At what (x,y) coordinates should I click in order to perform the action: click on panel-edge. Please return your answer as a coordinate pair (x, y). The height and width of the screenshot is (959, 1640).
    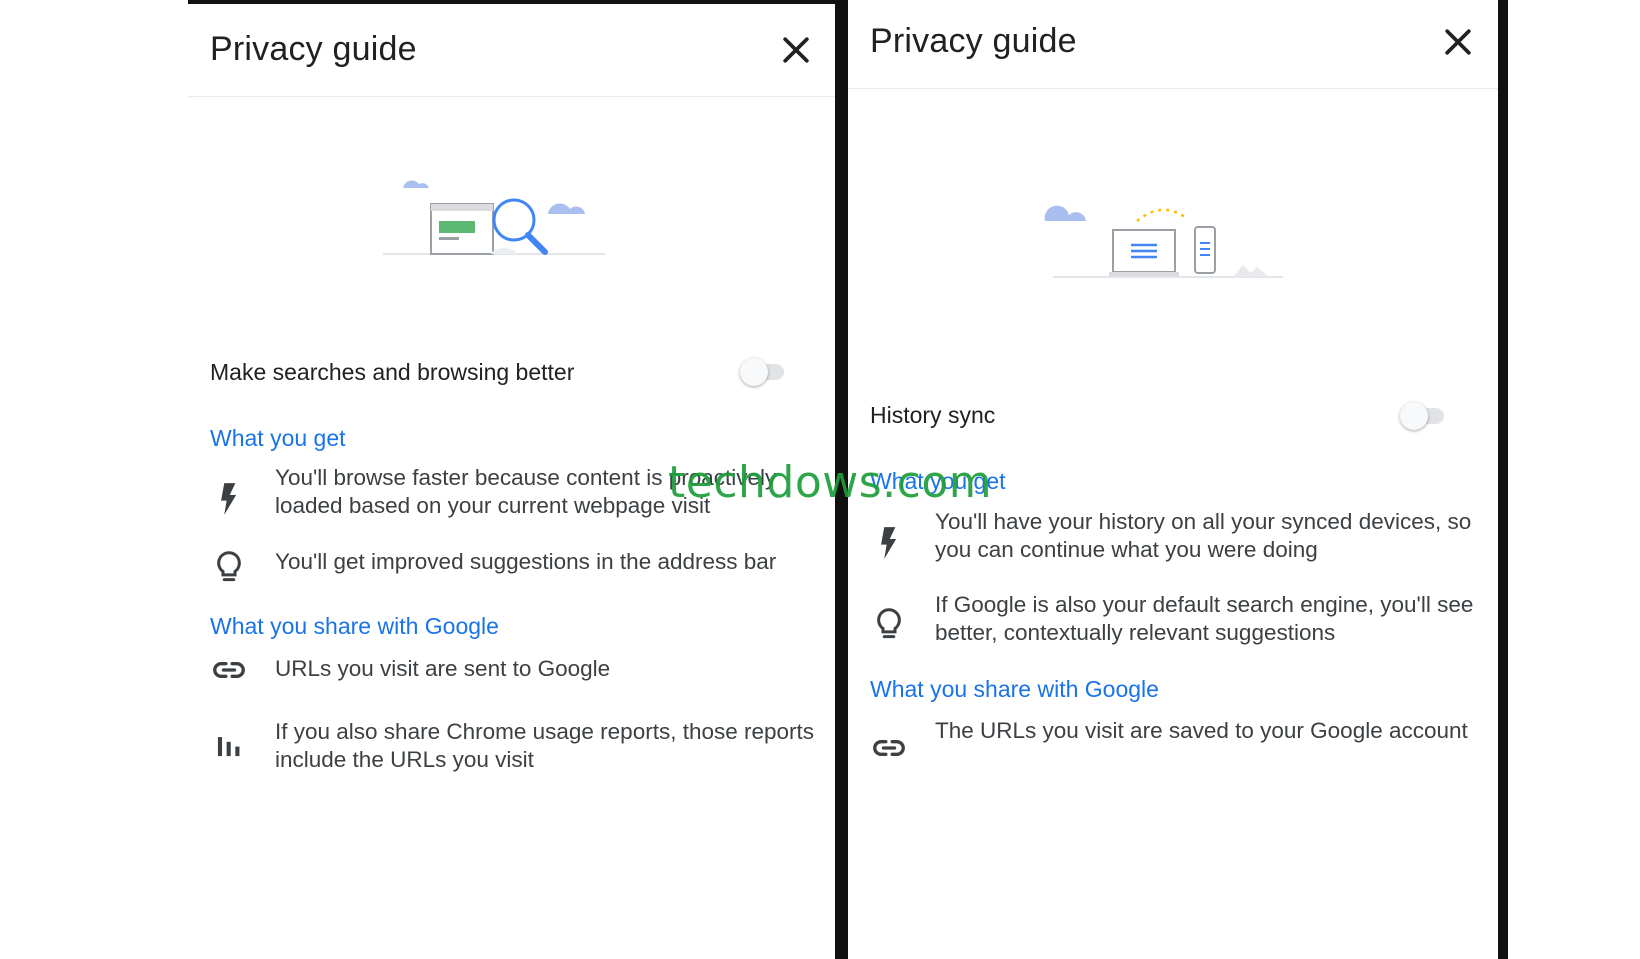
    Looking at the image, I should click on (1503, 479).